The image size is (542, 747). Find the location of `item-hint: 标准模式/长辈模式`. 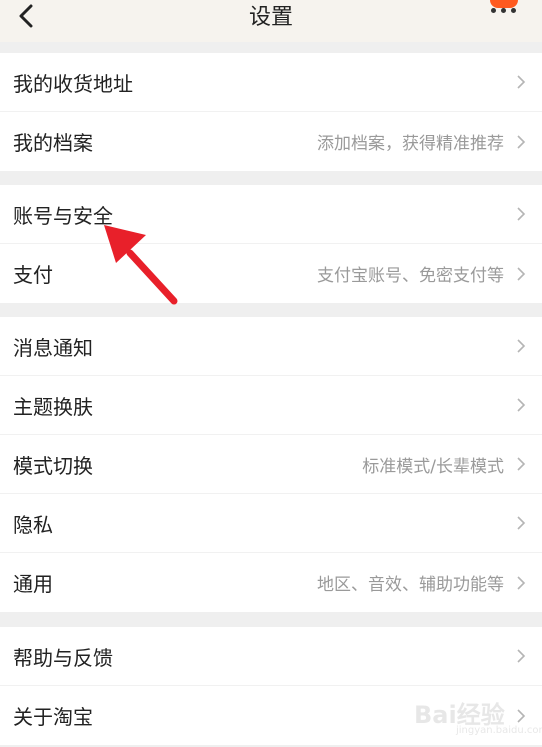

item-hint: 标准模式/长辈模式 is located at coordinates (433, 466).